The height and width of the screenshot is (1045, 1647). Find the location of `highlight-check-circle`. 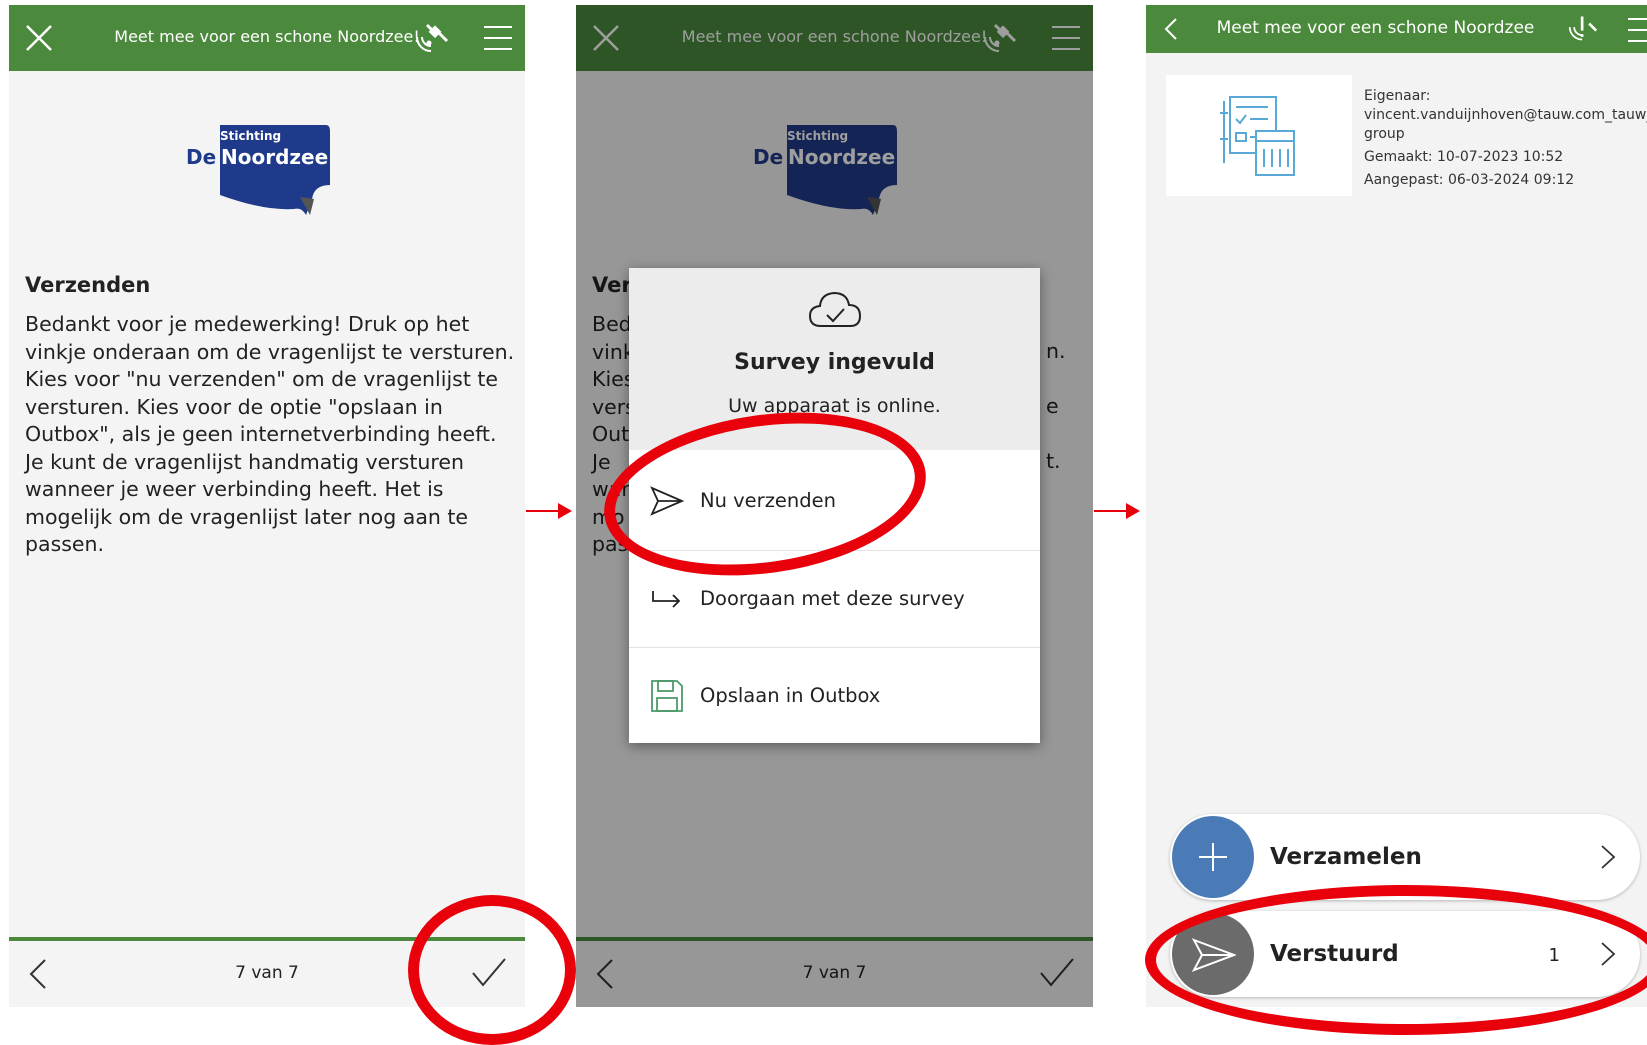

highlight-check-circle is located at coordinates (492, 970).